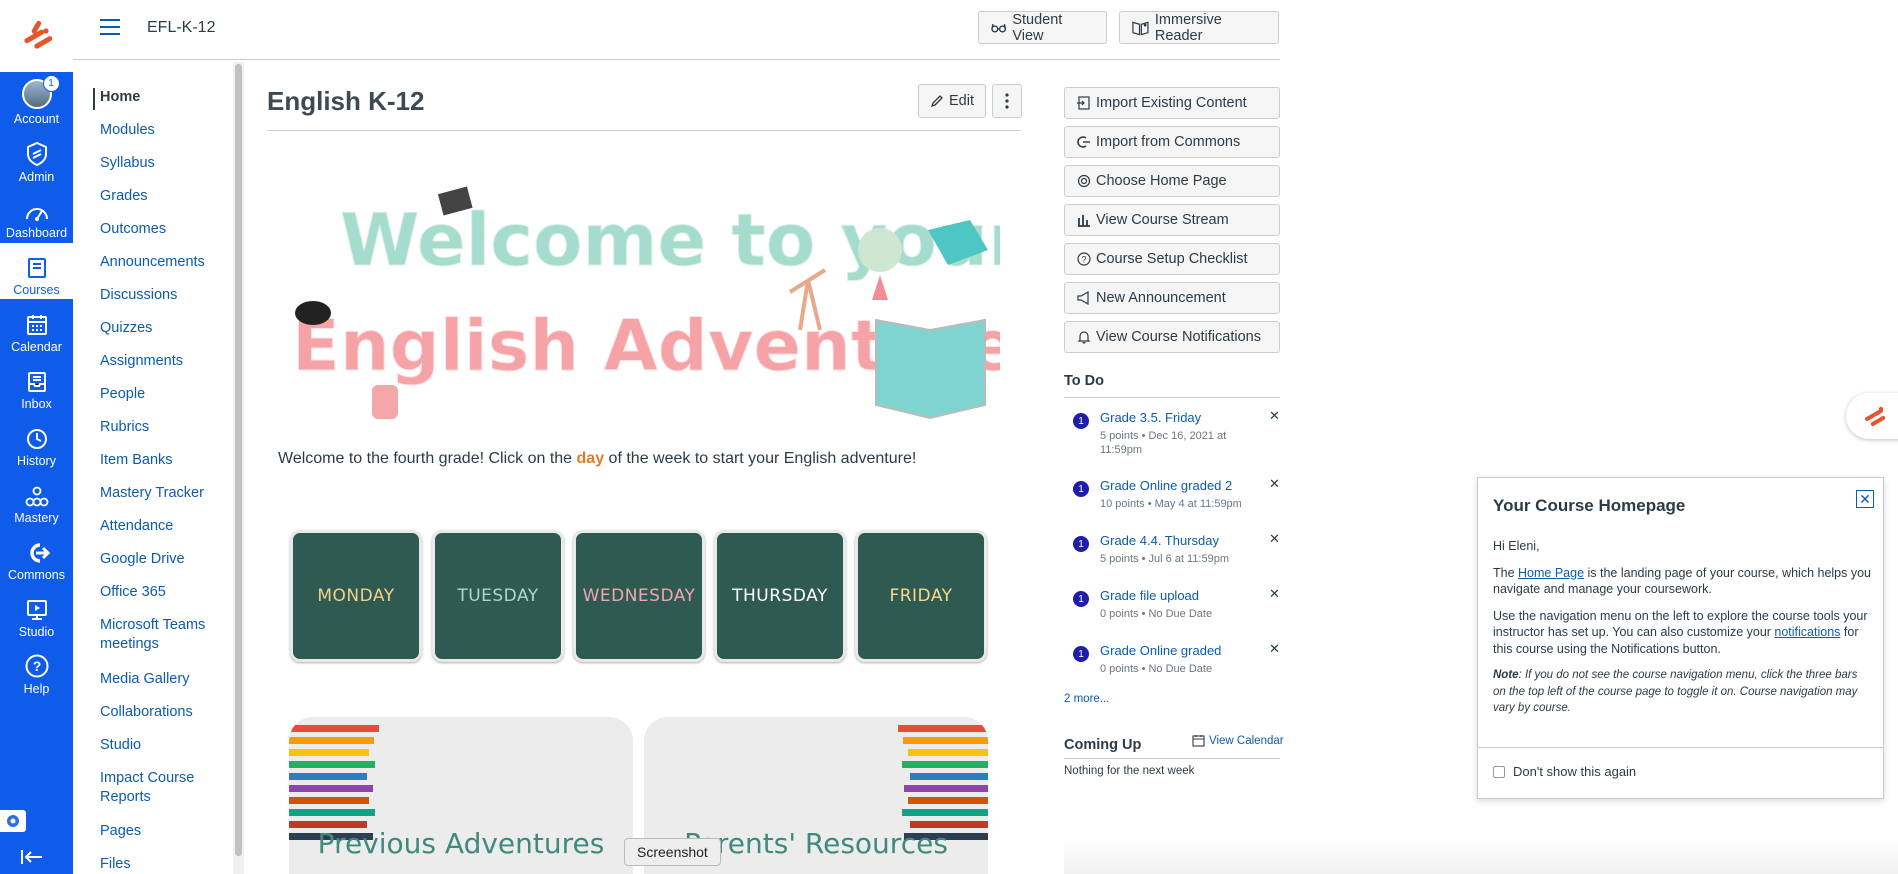 This screenshot has height=874, width=1898. I want to click on import-existing-content-button: Import Existing Content, so click(1172, 103).